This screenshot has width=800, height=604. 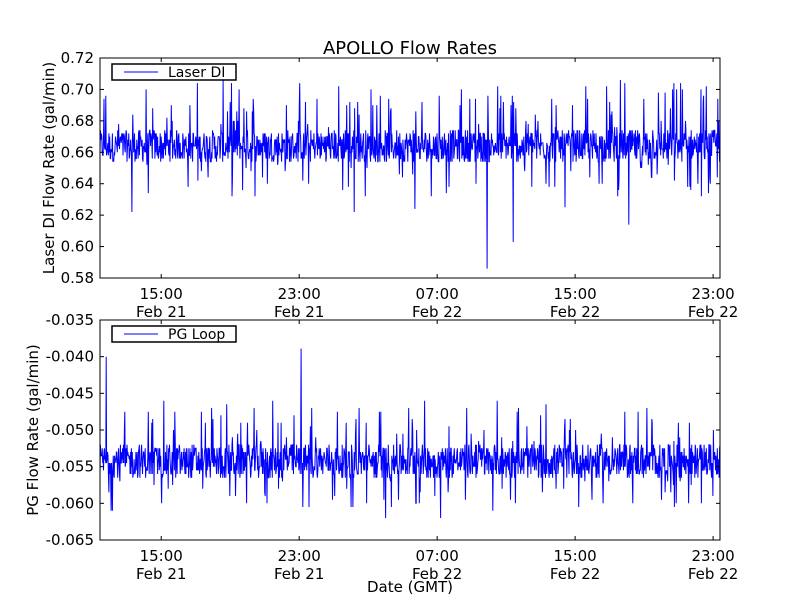 I want to click on y-tick-label: 0.60, so click(x=77, y=247).